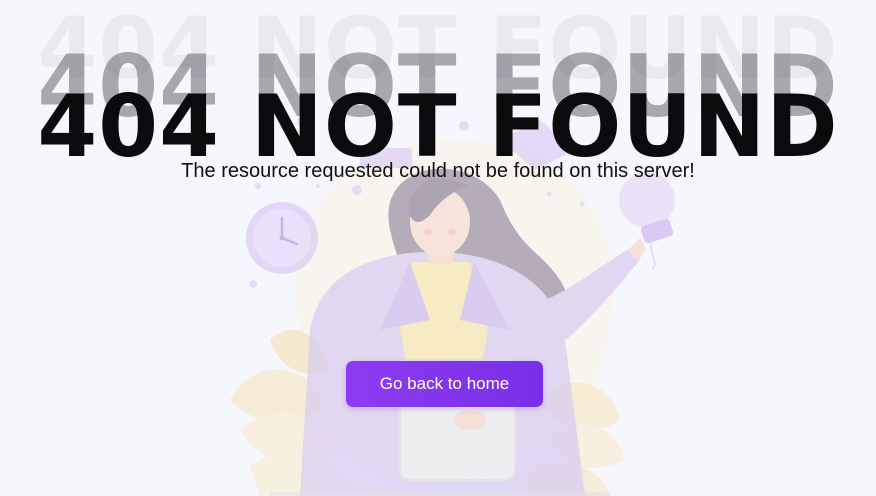 This screenshot has width=876, height=496. Describe the element at coordinates (440, 494) in the screenshot. I see `floor-line` at that location.